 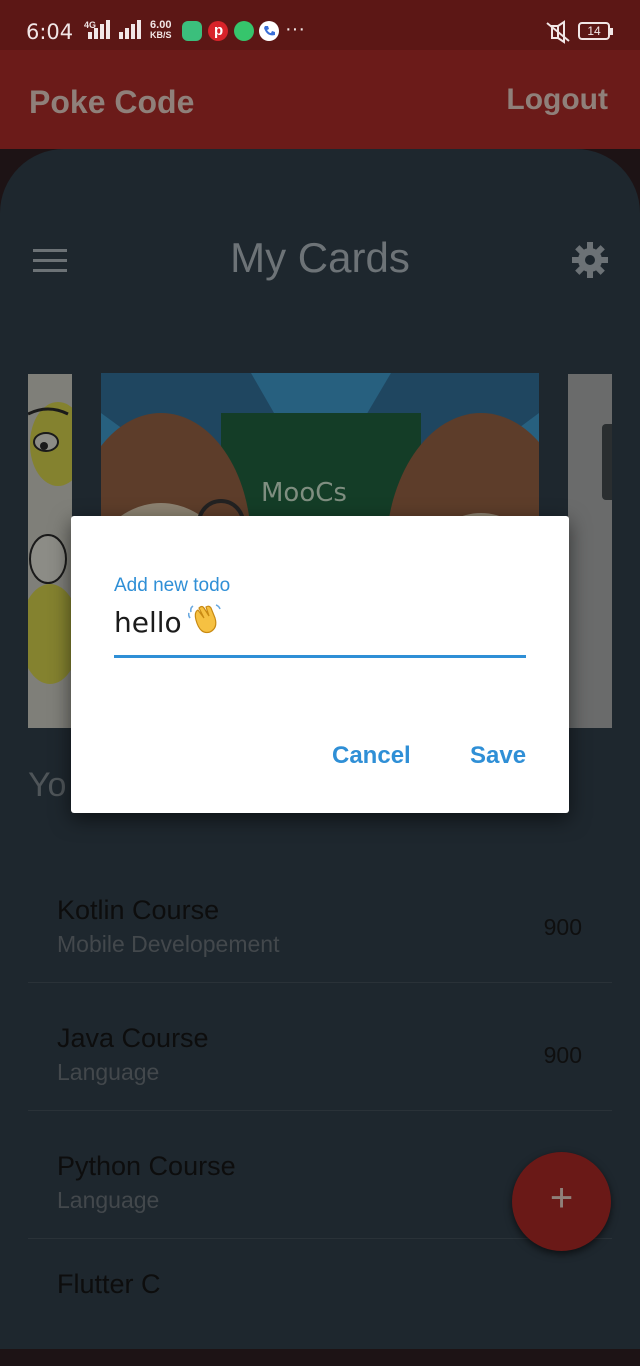 What do you see at coordinates (371, 756) in the screenshot?
I see `cancel-button: Cancel` at bounding box center [371, 756].